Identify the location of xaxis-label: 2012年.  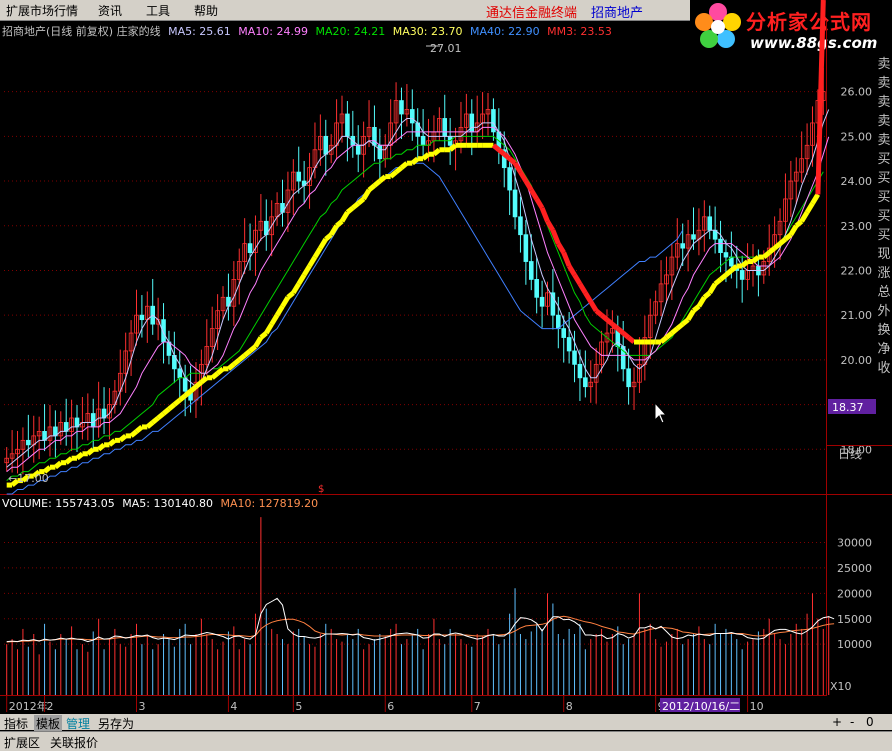
(28, 706).